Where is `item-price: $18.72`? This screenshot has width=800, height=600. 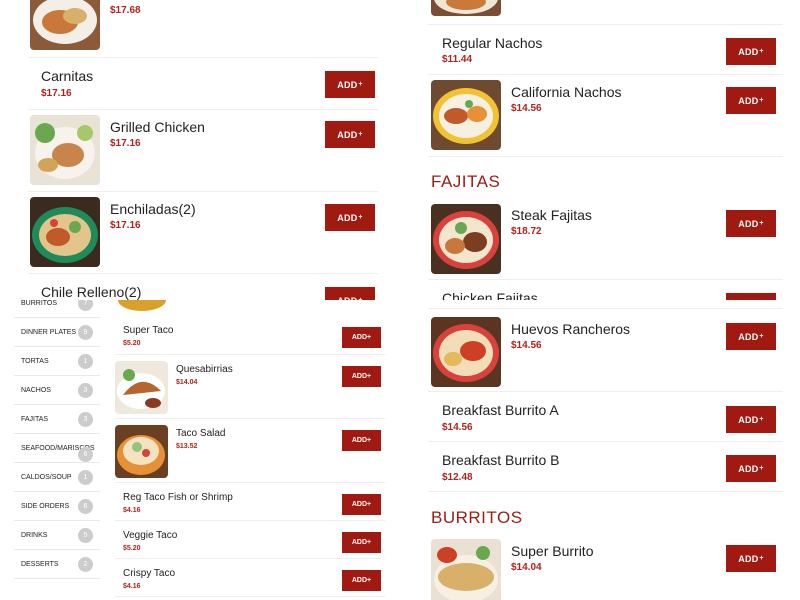
item-price: $18.72 is located at coordinates (526, 231).